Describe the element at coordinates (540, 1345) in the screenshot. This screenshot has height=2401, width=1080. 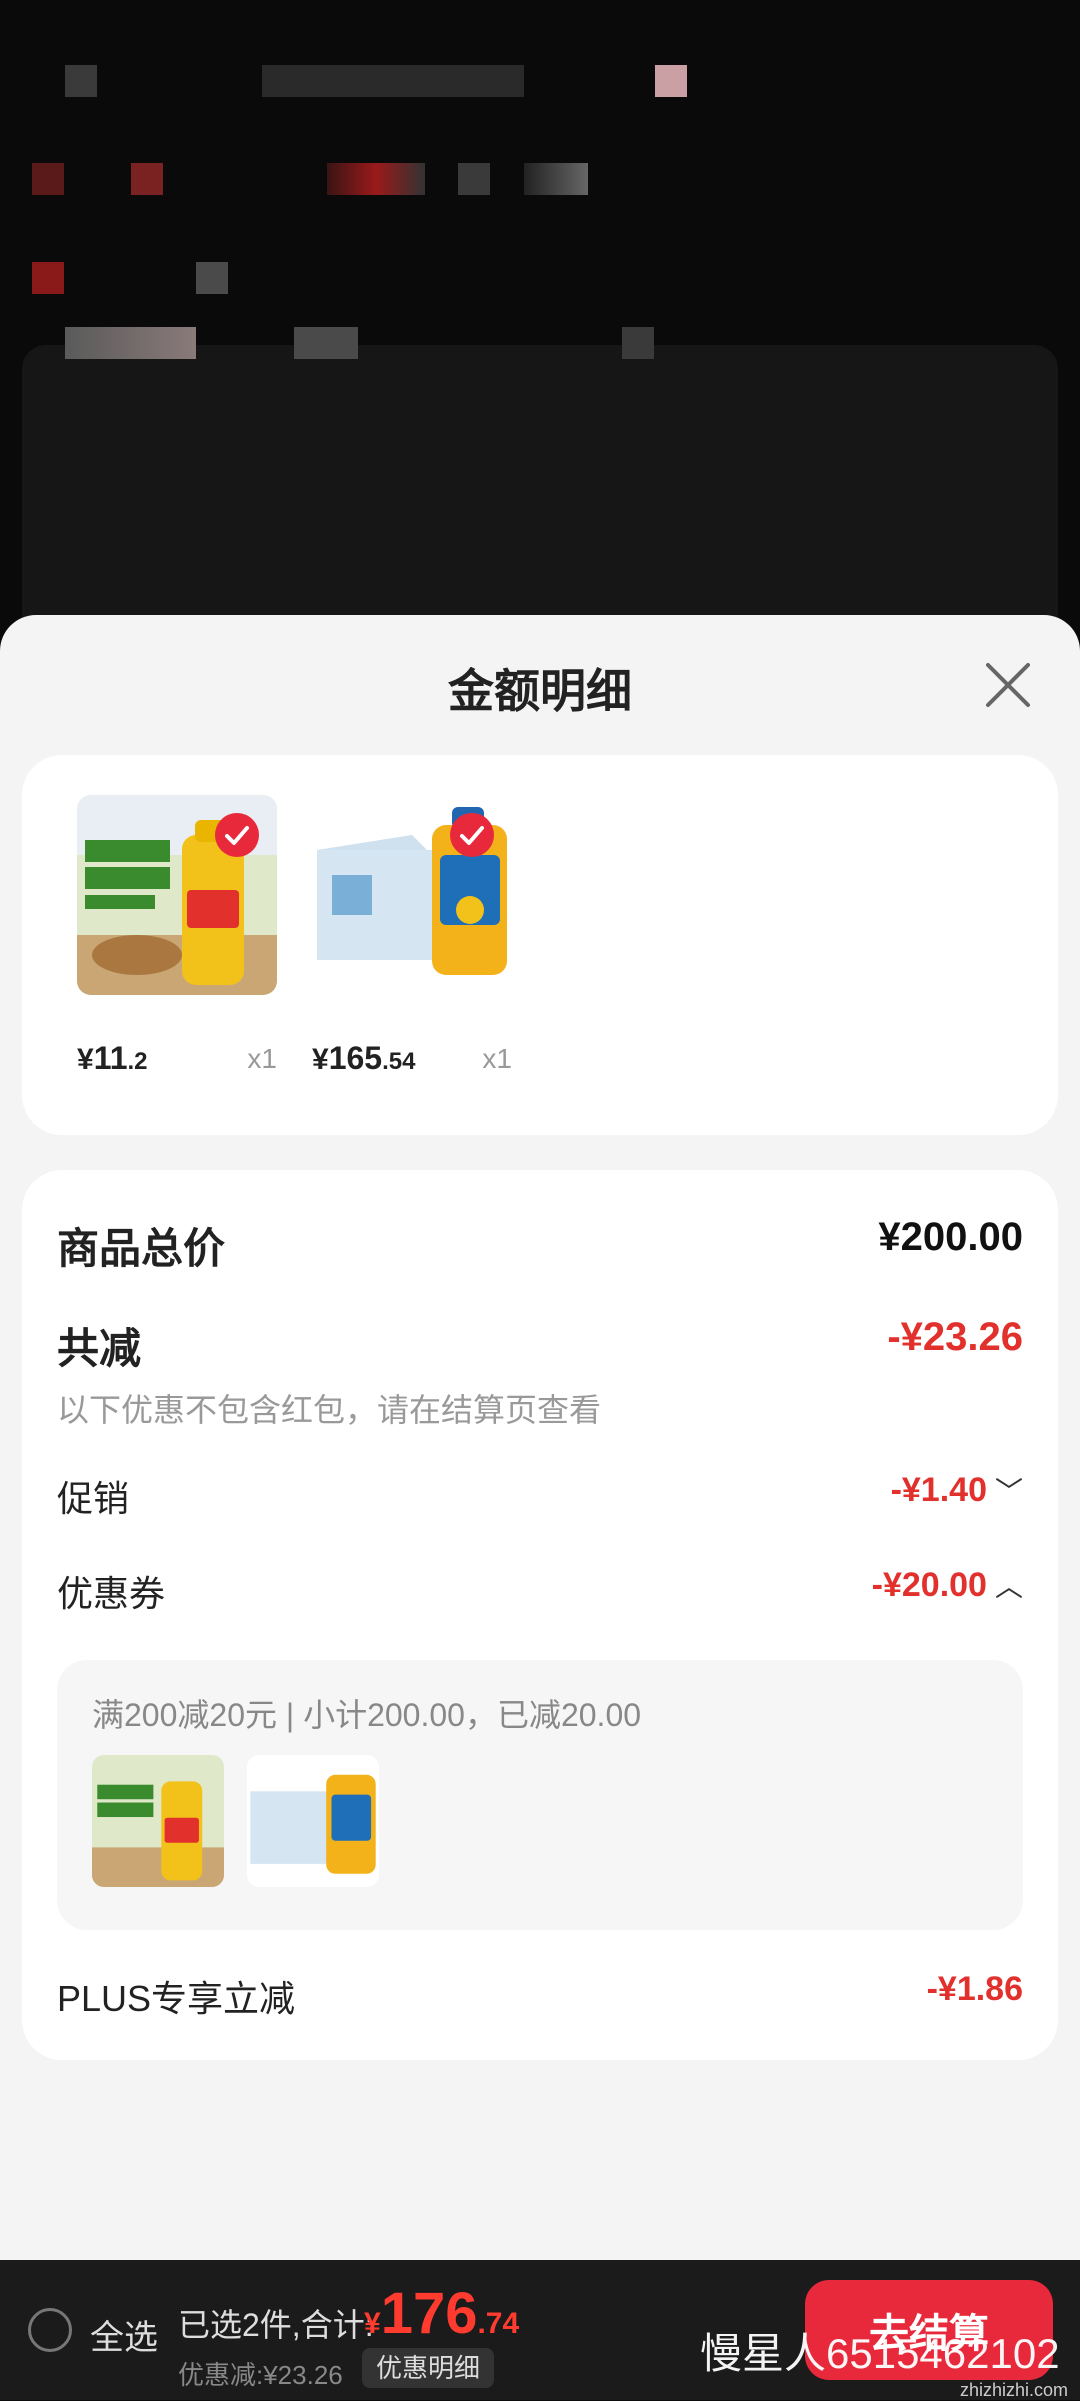
I see `total-reduce-row: 共减 -¥23.26` at that location.